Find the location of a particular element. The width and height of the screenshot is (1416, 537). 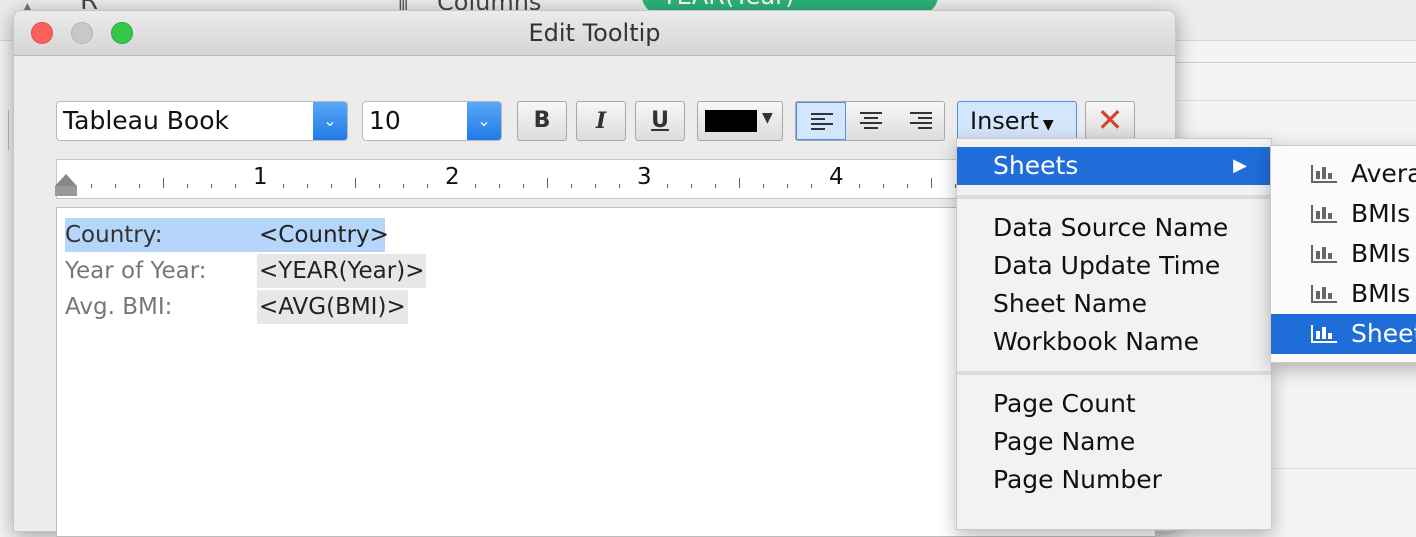

title-bar: Edit Tooltip is located at coordinates (594, 33).